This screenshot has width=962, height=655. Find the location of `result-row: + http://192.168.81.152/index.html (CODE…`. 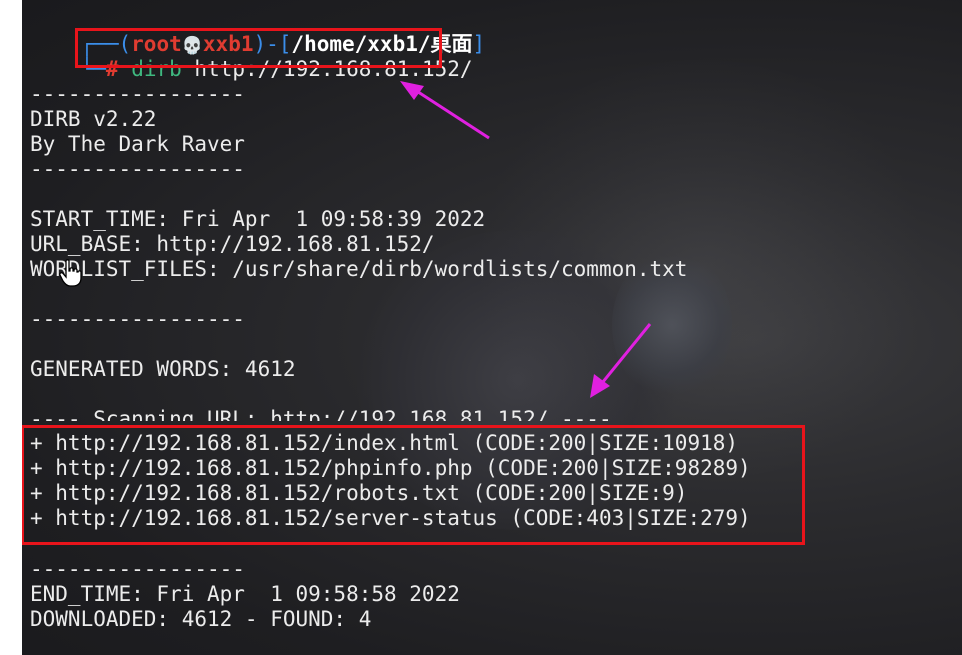

result-row: + http://192.168.81.152/index.html (CODE… is located at coordinates (384, 443).